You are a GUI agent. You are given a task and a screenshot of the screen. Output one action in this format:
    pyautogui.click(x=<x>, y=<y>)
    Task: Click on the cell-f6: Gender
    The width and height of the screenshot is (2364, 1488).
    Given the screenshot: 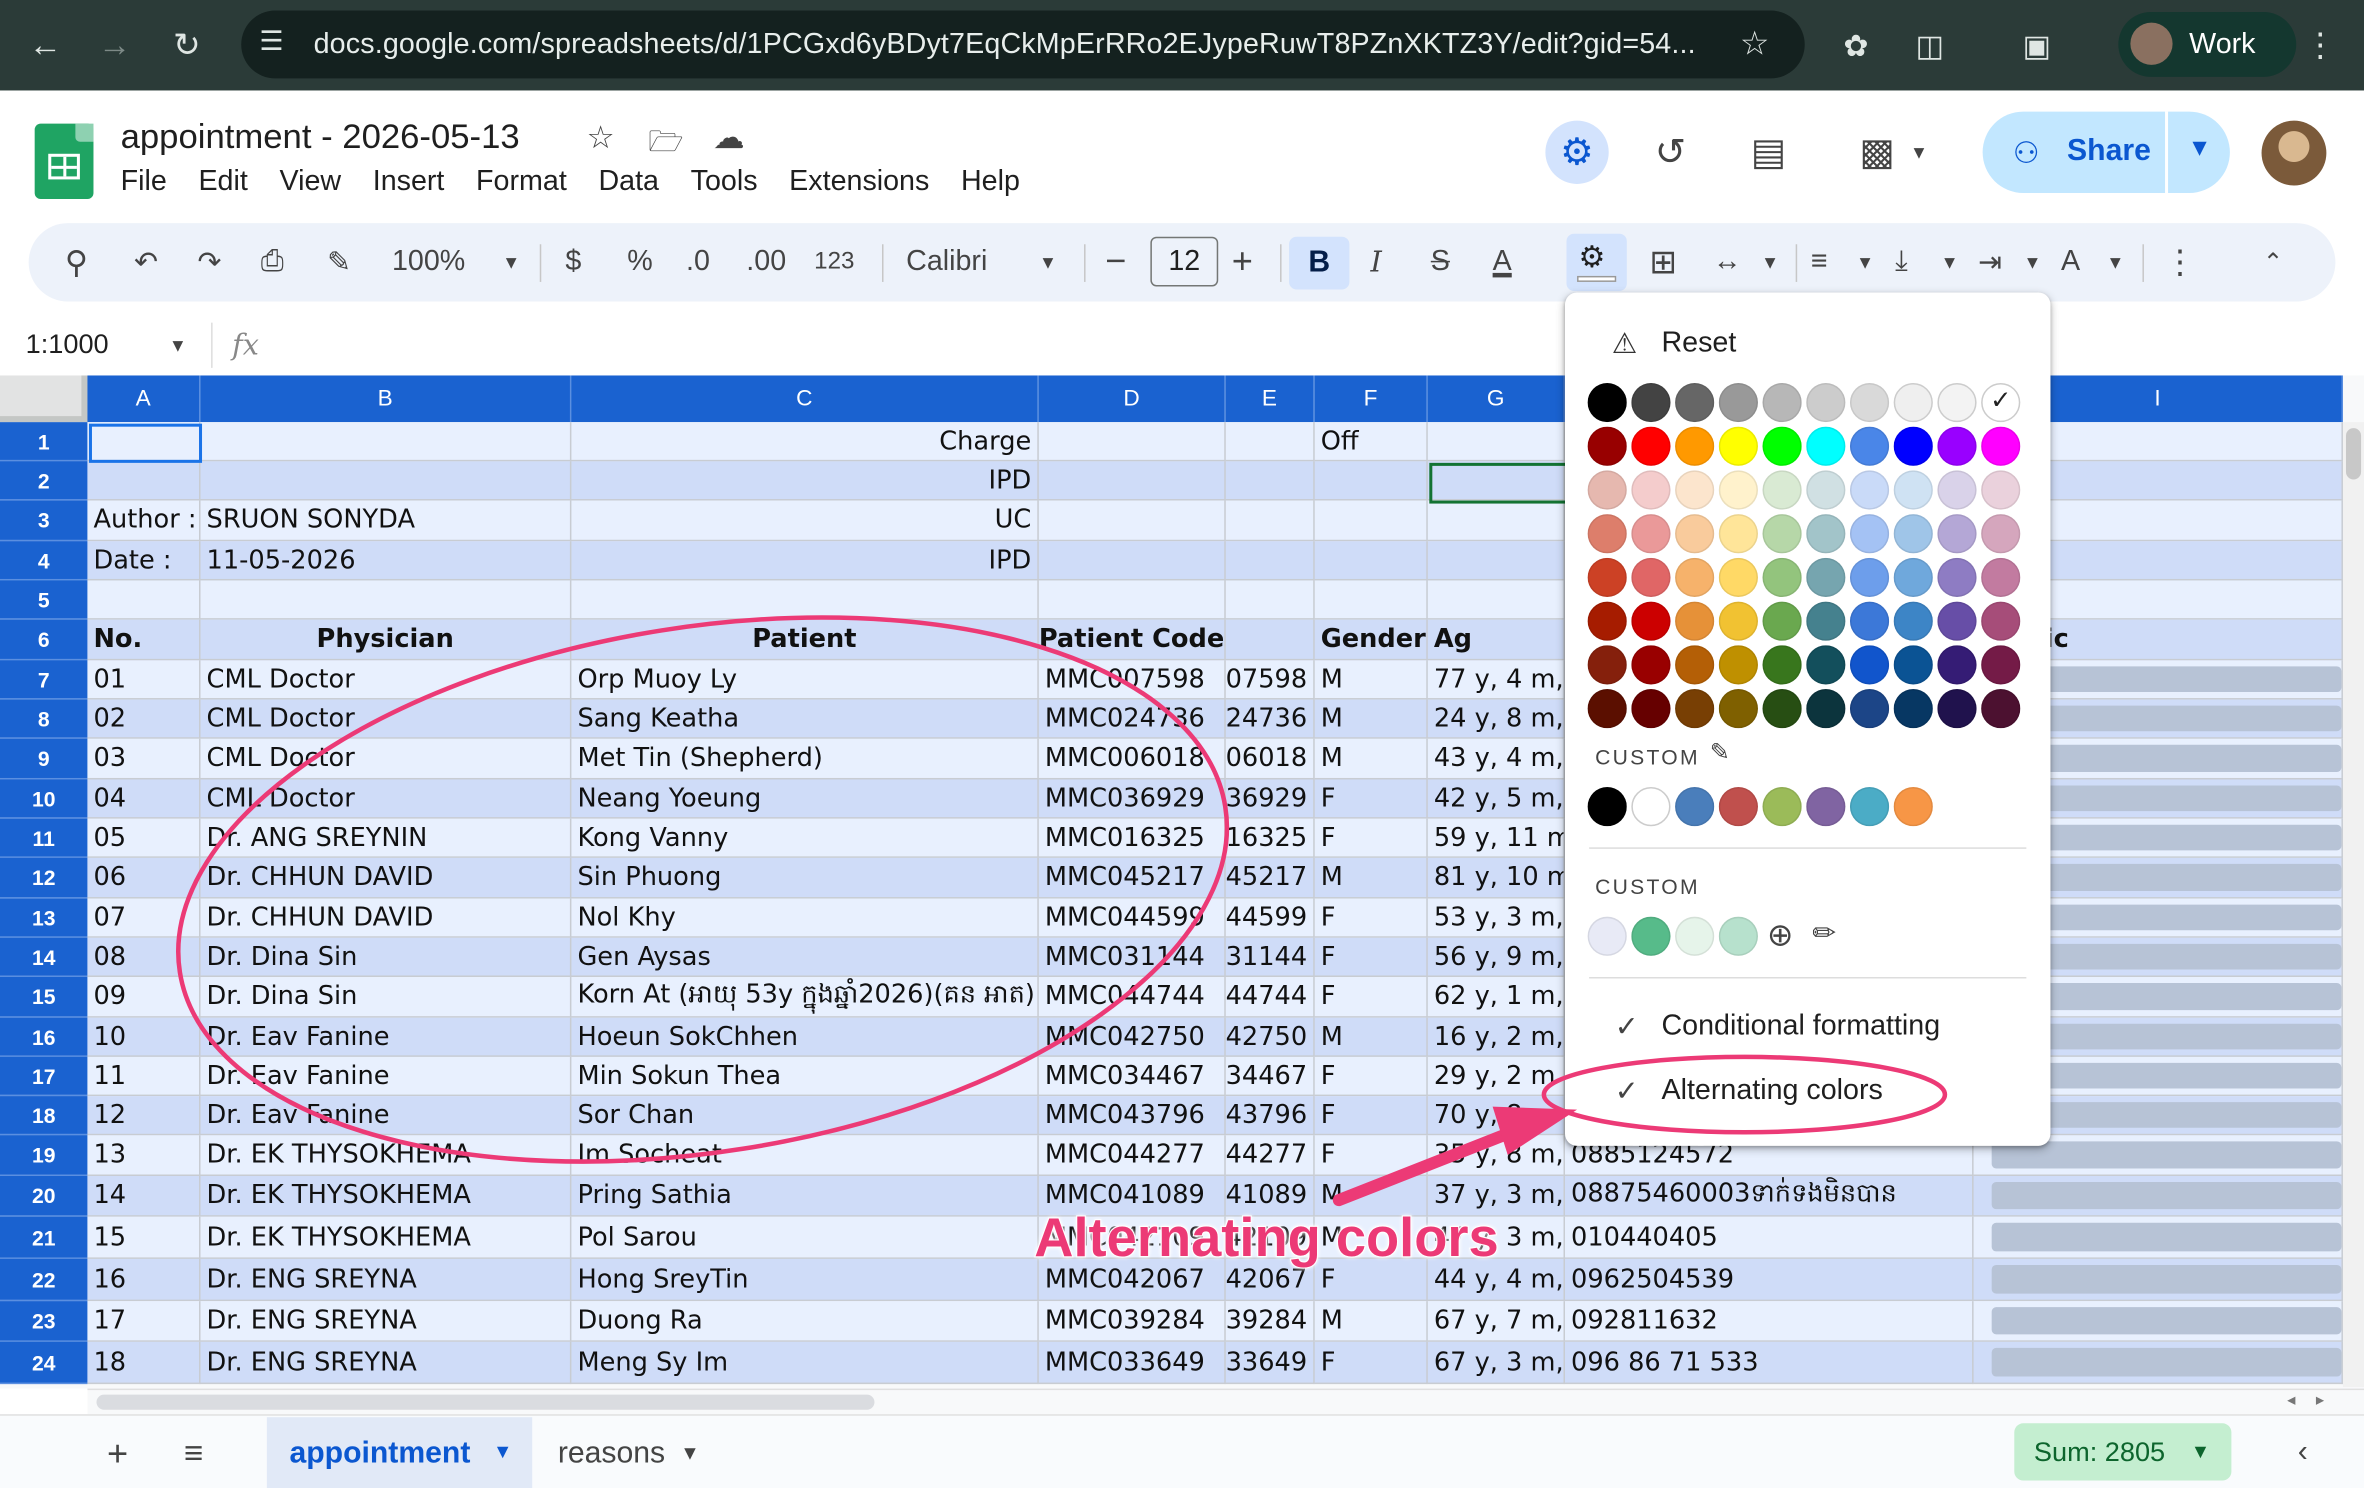 What is the action you would take?
    pyautogui.click(x=1371, y=640)
    